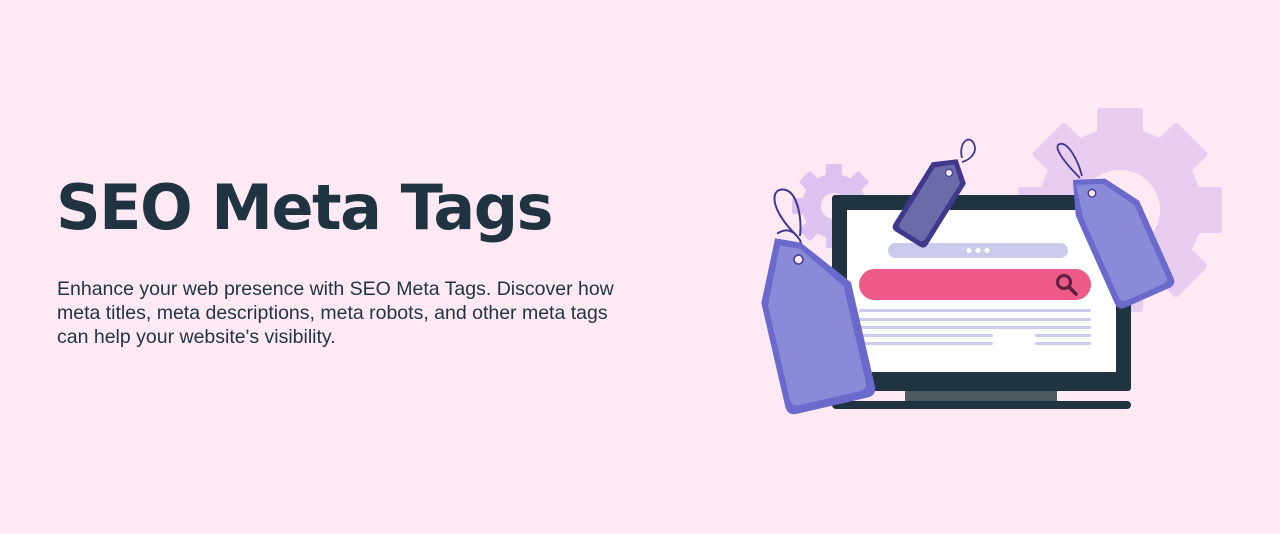  I want to click on description-line: can help your website's visibility., so click(196, 337).